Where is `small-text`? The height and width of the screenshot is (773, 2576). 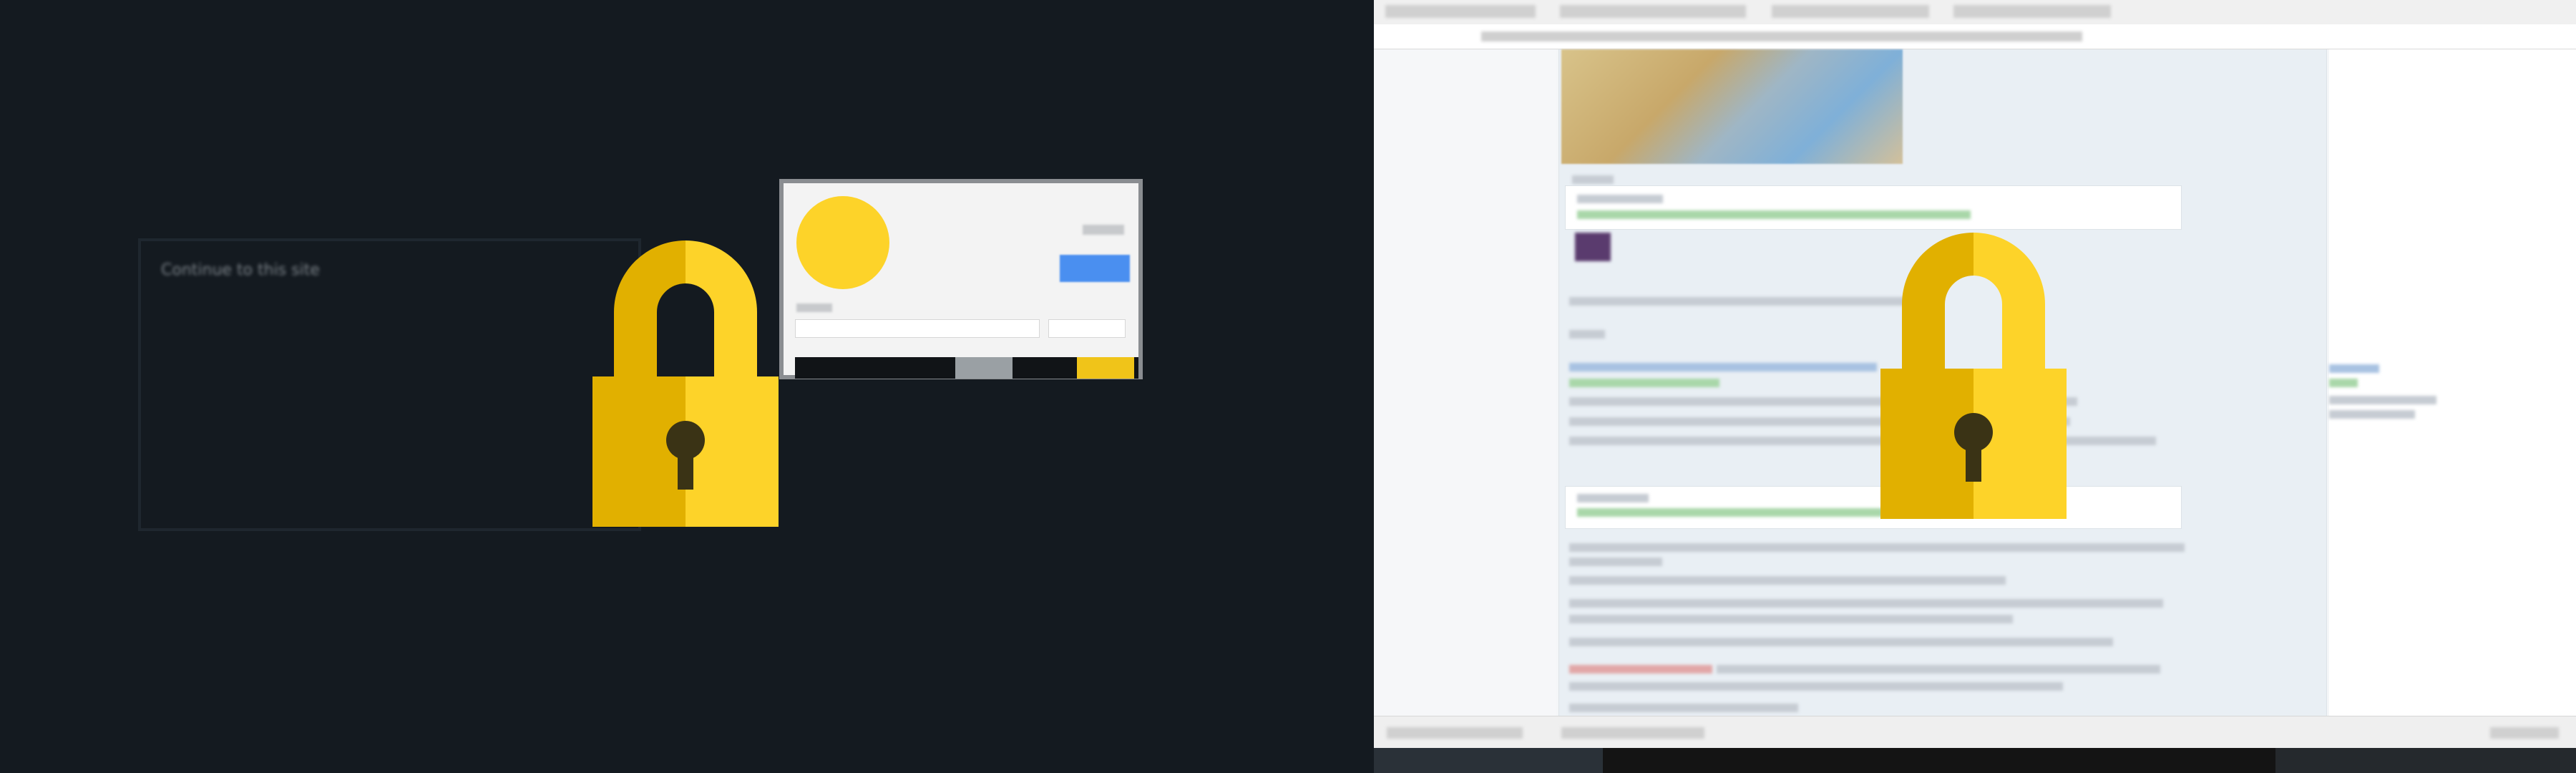 small-text is located at coordinates (1587, 334).